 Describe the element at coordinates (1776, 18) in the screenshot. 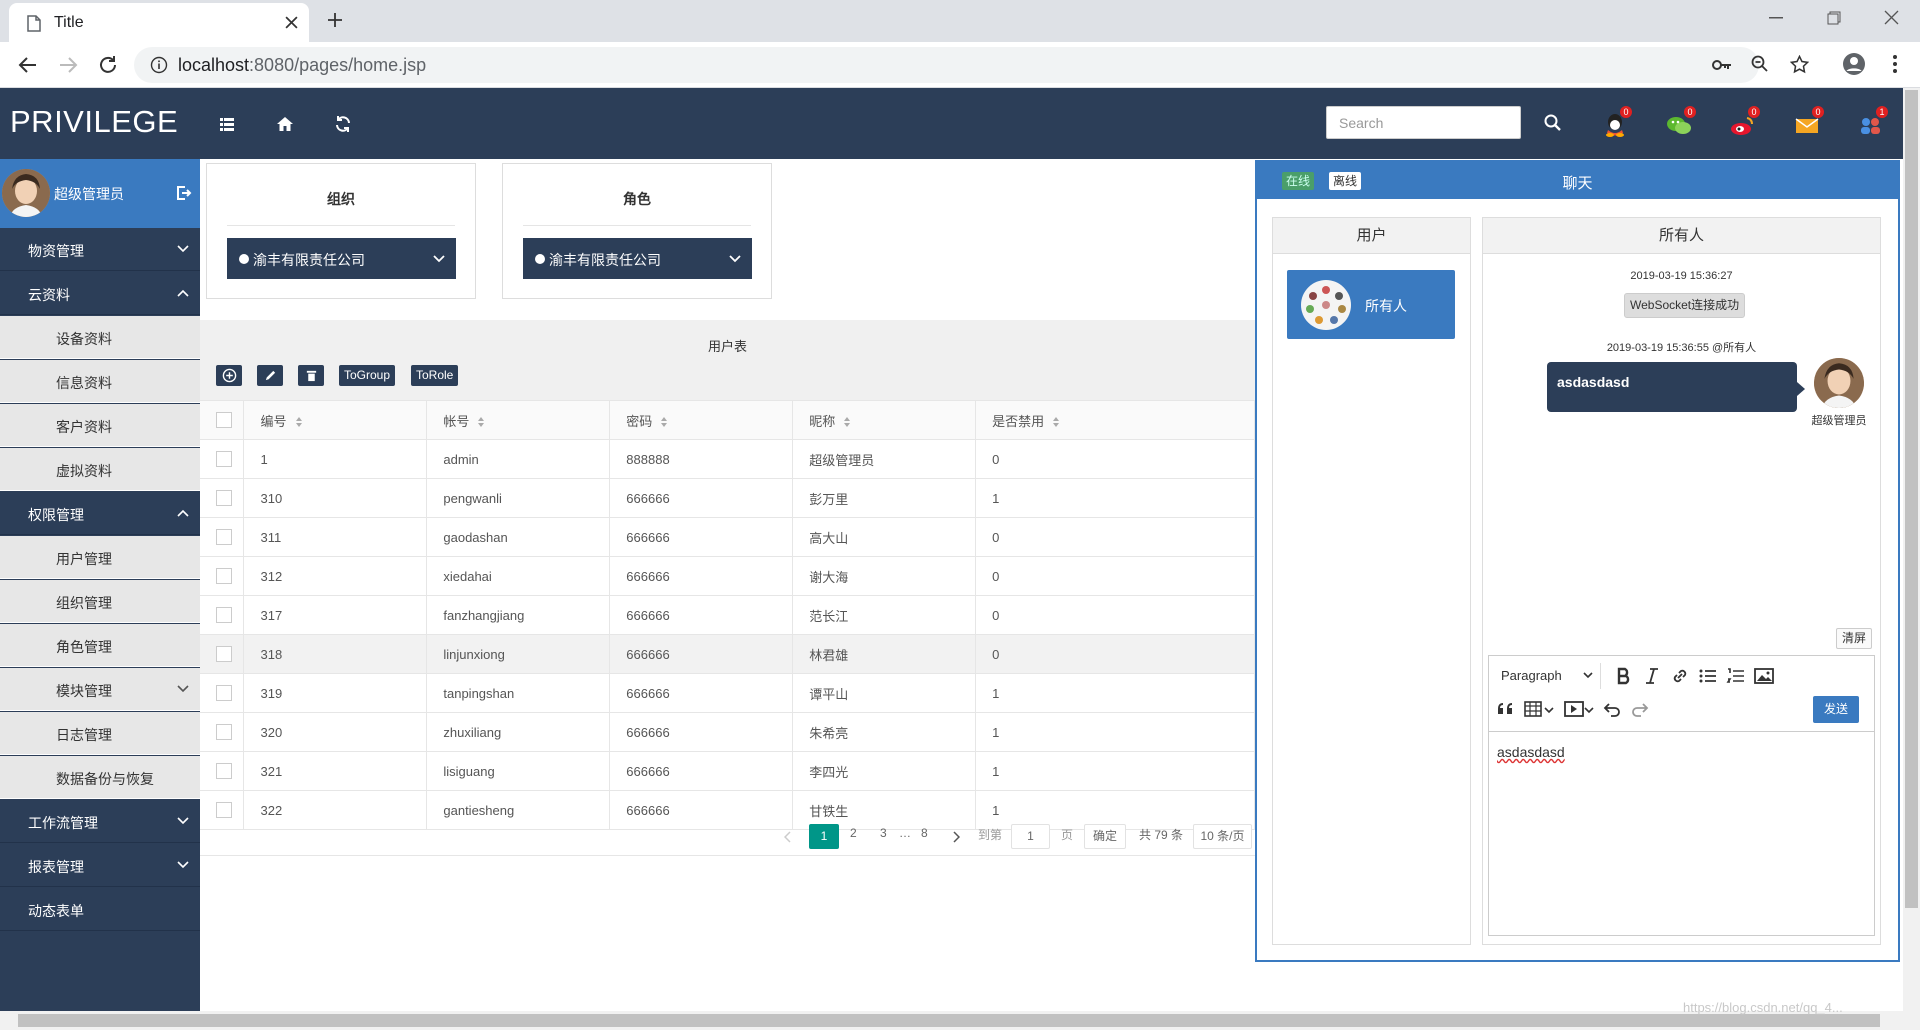

I see `minimize-icon` at that location.